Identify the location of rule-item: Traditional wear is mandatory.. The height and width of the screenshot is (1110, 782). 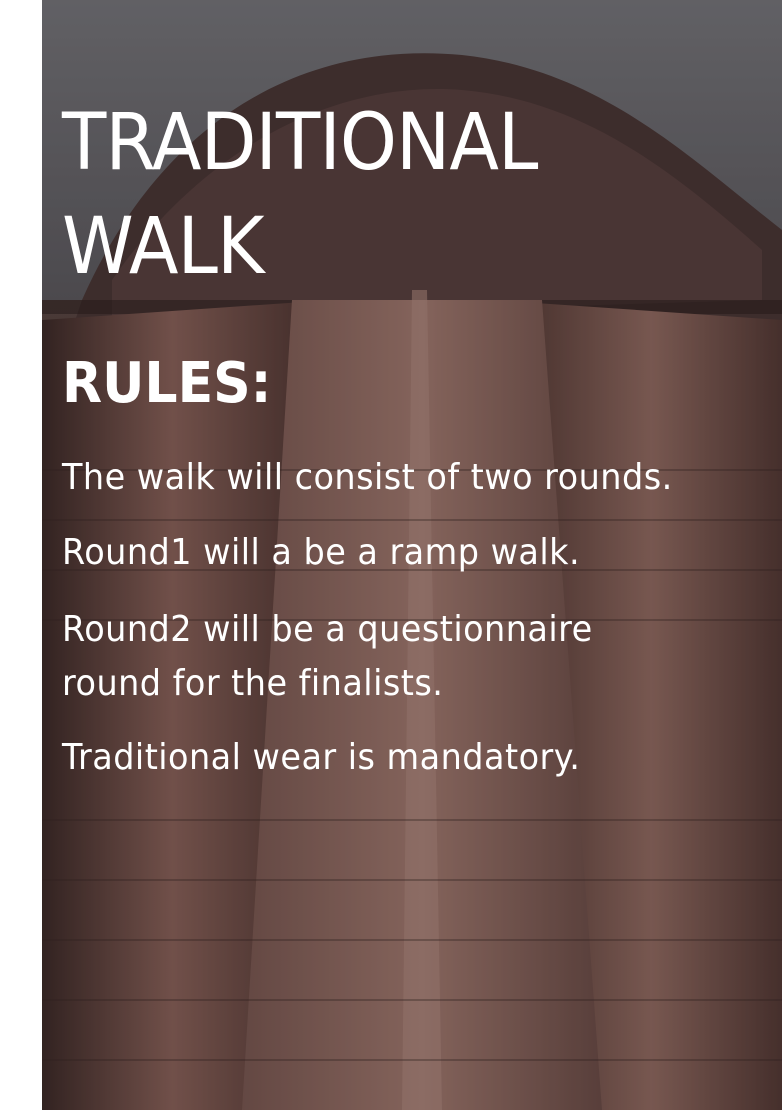
(321, 757).